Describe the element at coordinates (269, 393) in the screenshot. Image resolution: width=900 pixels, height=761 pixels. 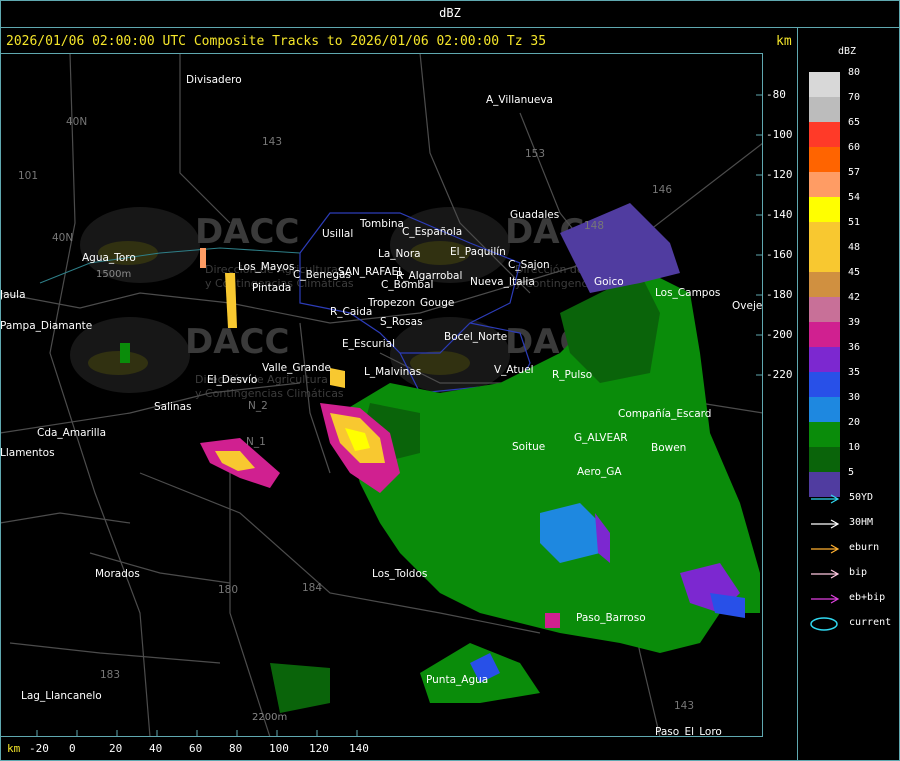
I see `watermark-line2: y Contingencias Climáticas` at that location.